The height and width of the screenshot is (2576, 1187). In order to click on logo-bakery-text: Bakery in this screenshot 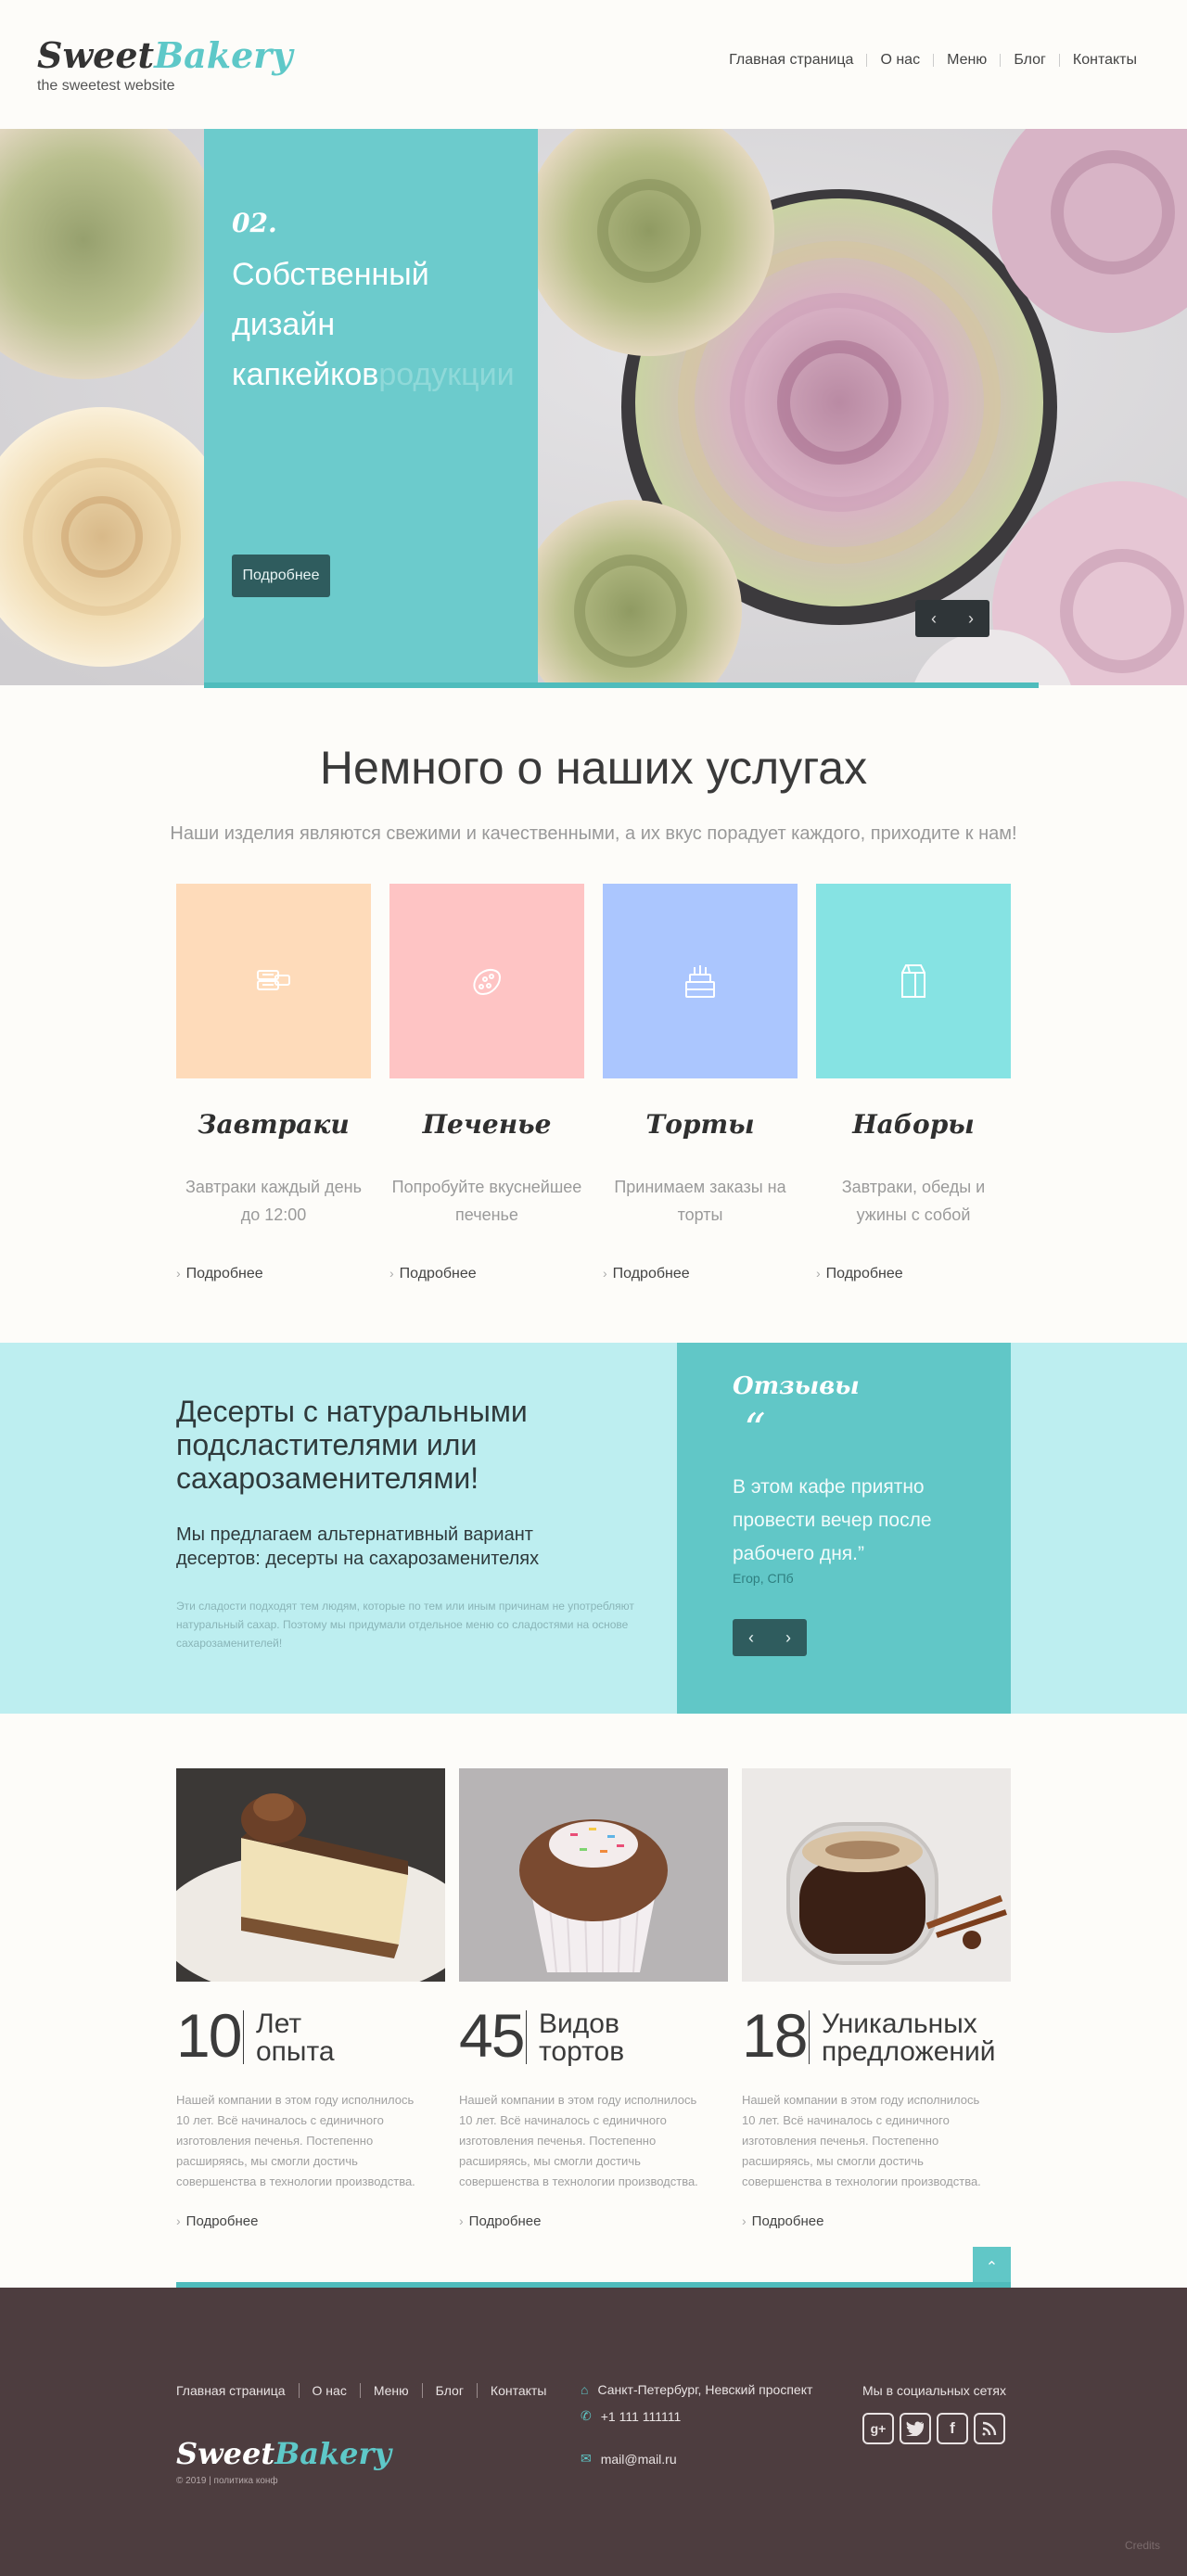, I will do `click(223, 55)`.